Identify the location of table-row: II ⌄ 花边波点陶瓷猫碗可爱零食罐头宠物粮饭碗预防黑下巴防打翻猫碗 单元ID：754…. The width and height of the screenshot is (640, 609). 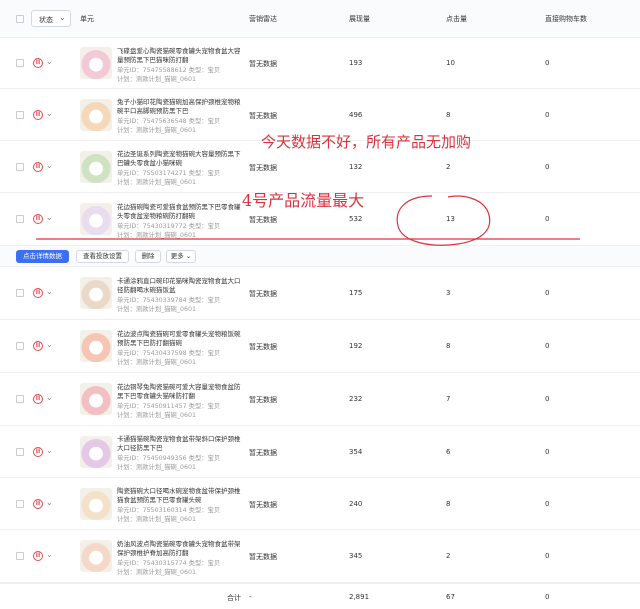
(320, 346).